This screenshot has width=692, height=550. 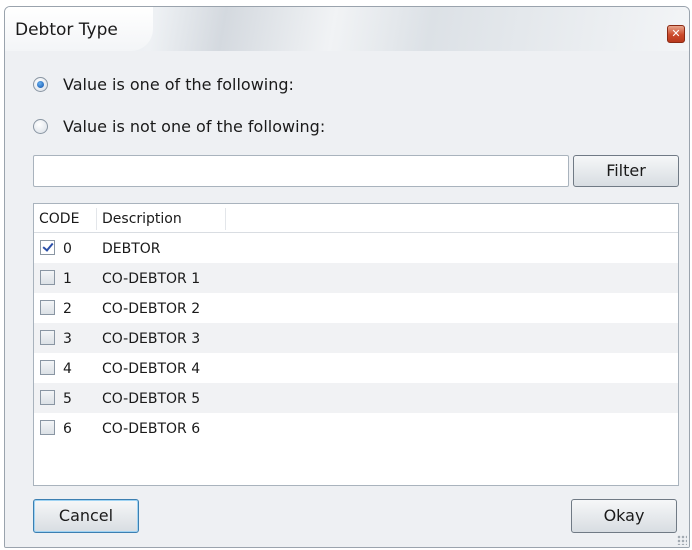 I want to click on table-row: 0 DEBTOR, so click(x=356, y=248).